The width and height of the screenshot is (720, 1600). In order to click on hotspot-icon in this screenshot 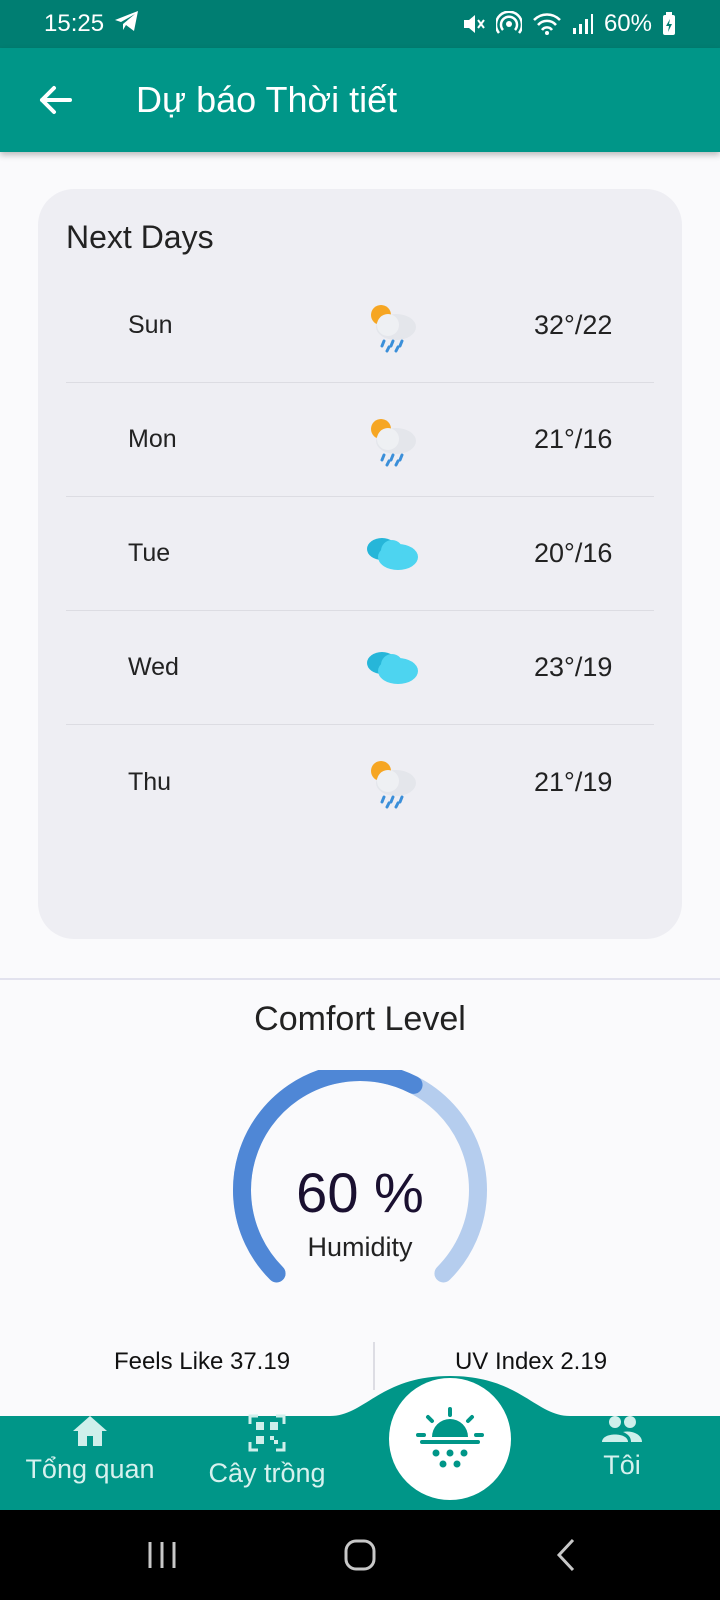, I will do `click(508, 24)`.